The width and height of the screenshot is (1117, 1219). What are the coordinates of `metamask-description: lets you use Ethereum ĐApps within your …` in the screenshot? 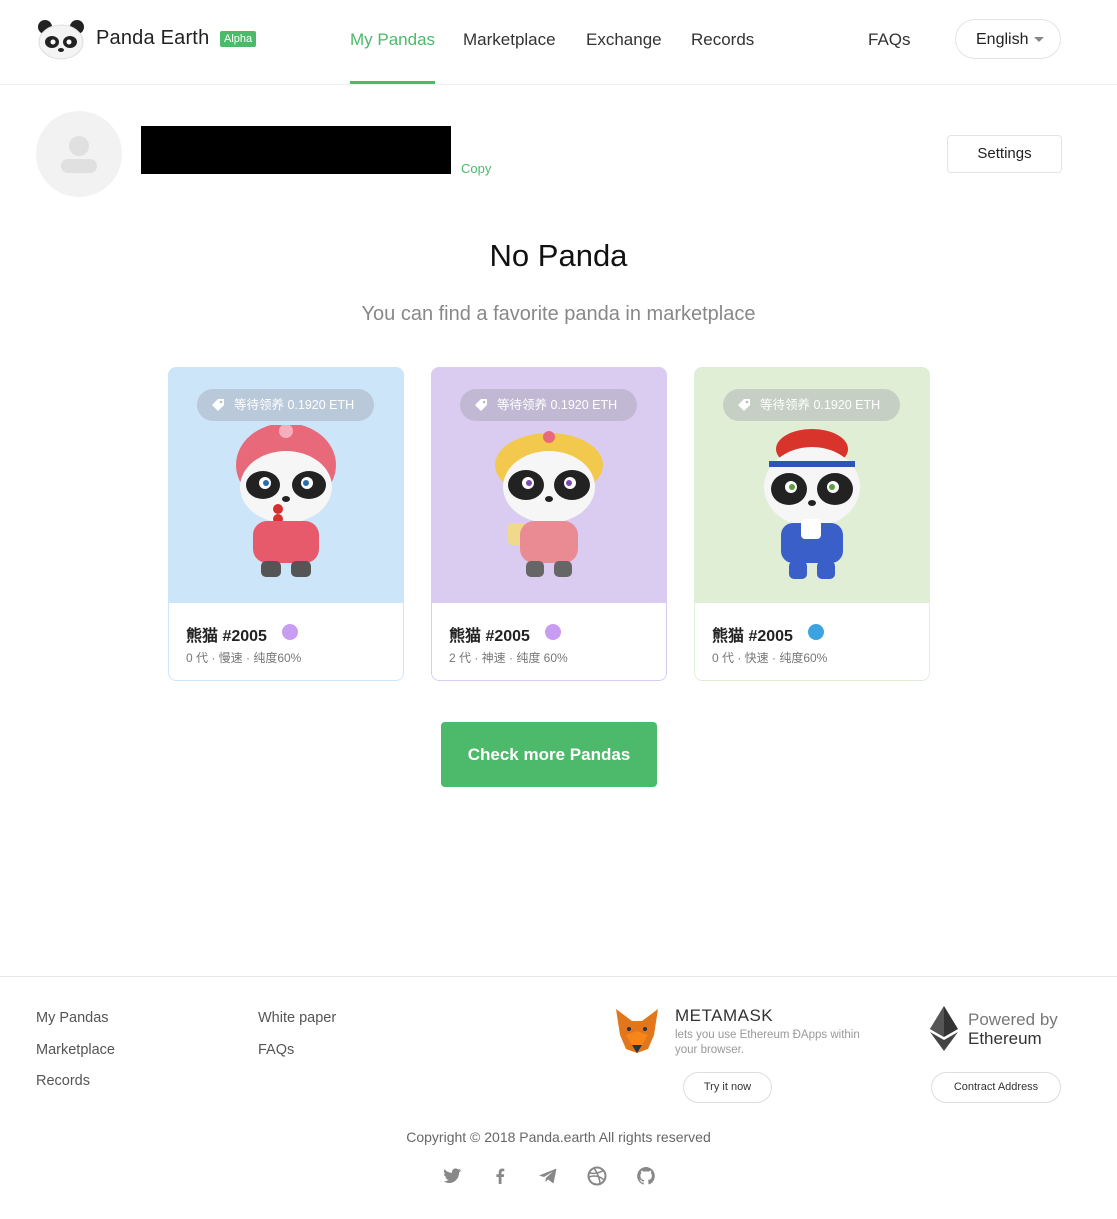 It's located at (767, 1042).